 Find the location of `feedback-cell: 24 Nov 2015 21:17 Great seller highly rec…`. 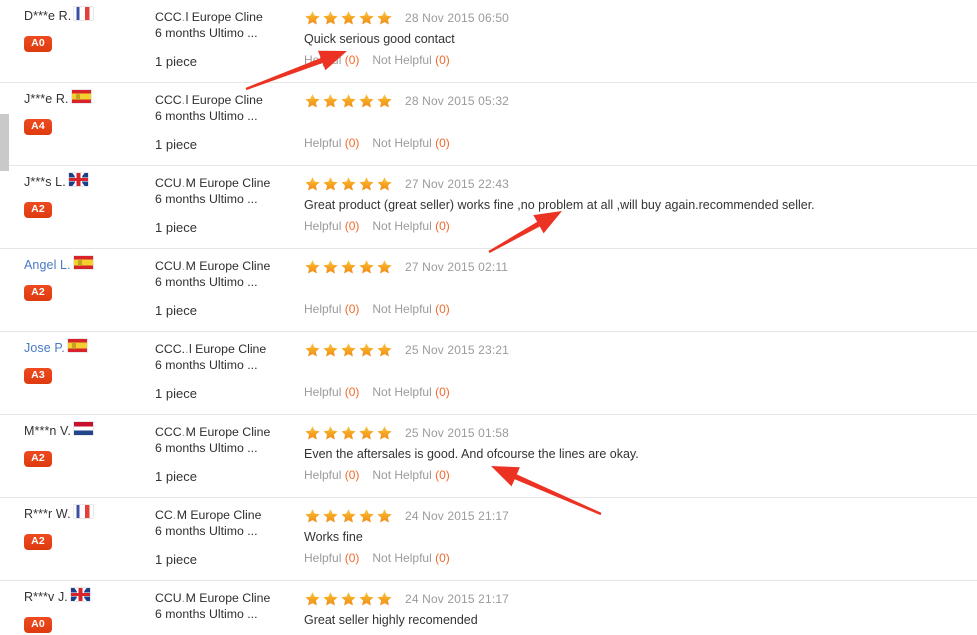

feedback-cell: 24 Nov 2015 21:17 Great seller highly rec… is located at coordinates (636, 610).